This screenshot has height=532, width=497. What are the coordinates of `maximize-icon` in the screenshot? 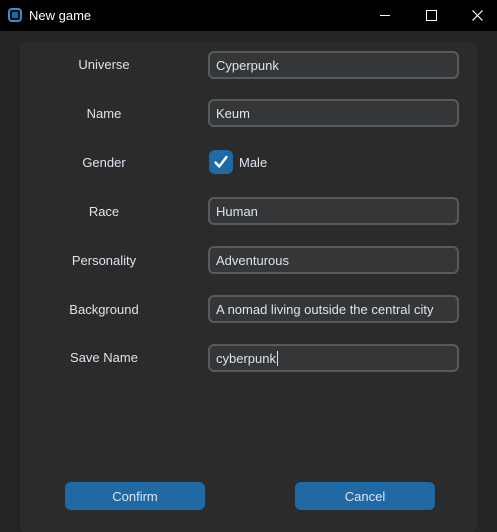 It's located at (431, 15).